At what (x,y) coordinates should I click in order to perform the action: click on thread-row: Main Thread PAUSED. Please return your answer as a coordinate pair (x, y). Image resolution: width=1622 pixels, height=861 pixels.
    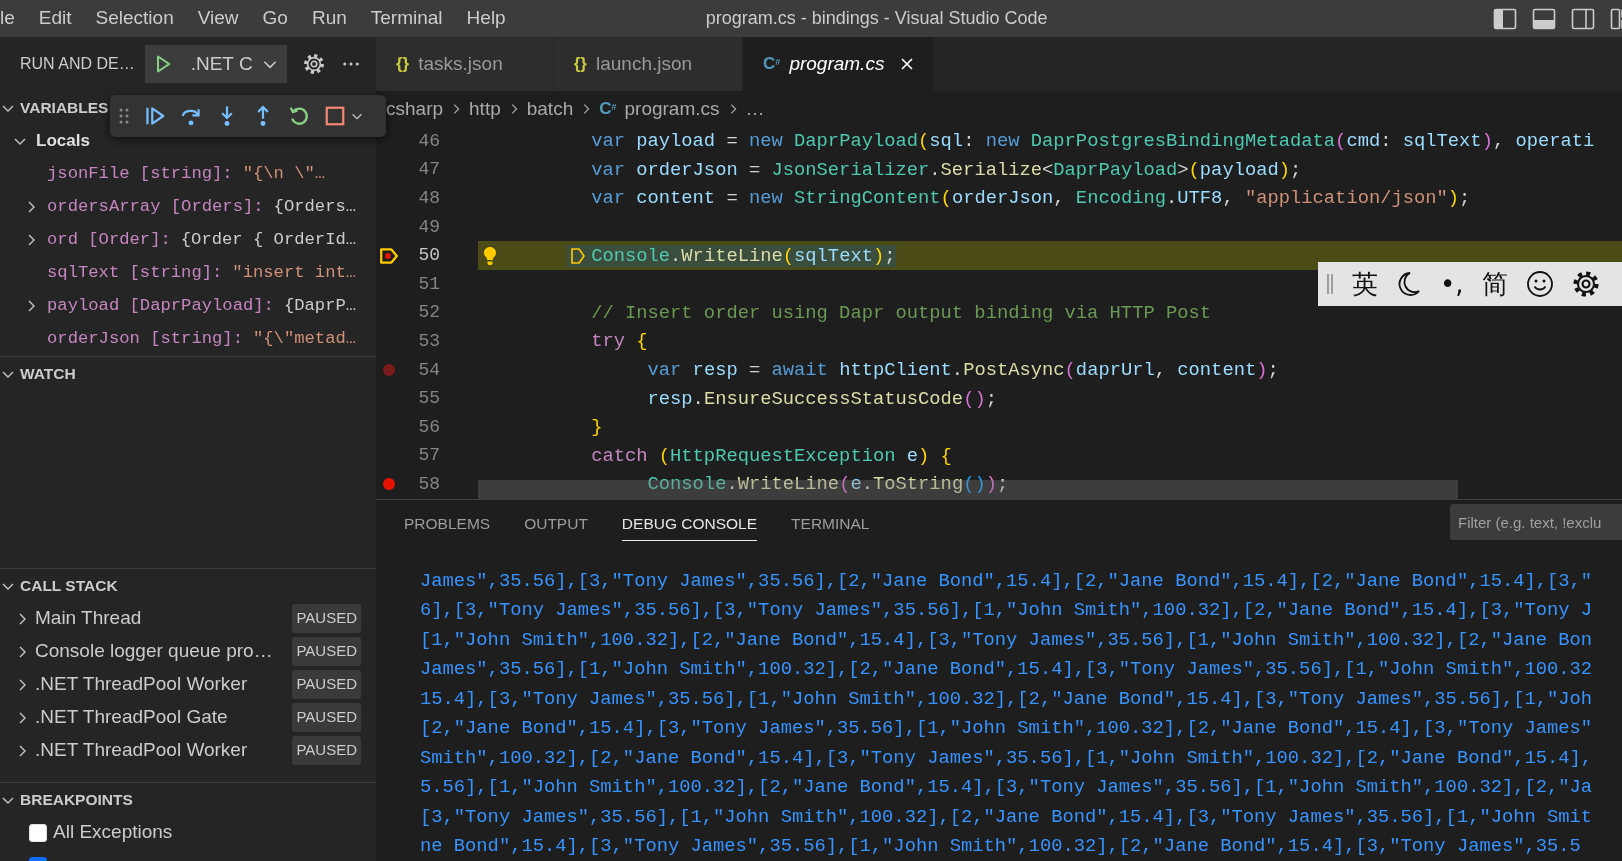
    Looking at the image, I should click on (188, 619).